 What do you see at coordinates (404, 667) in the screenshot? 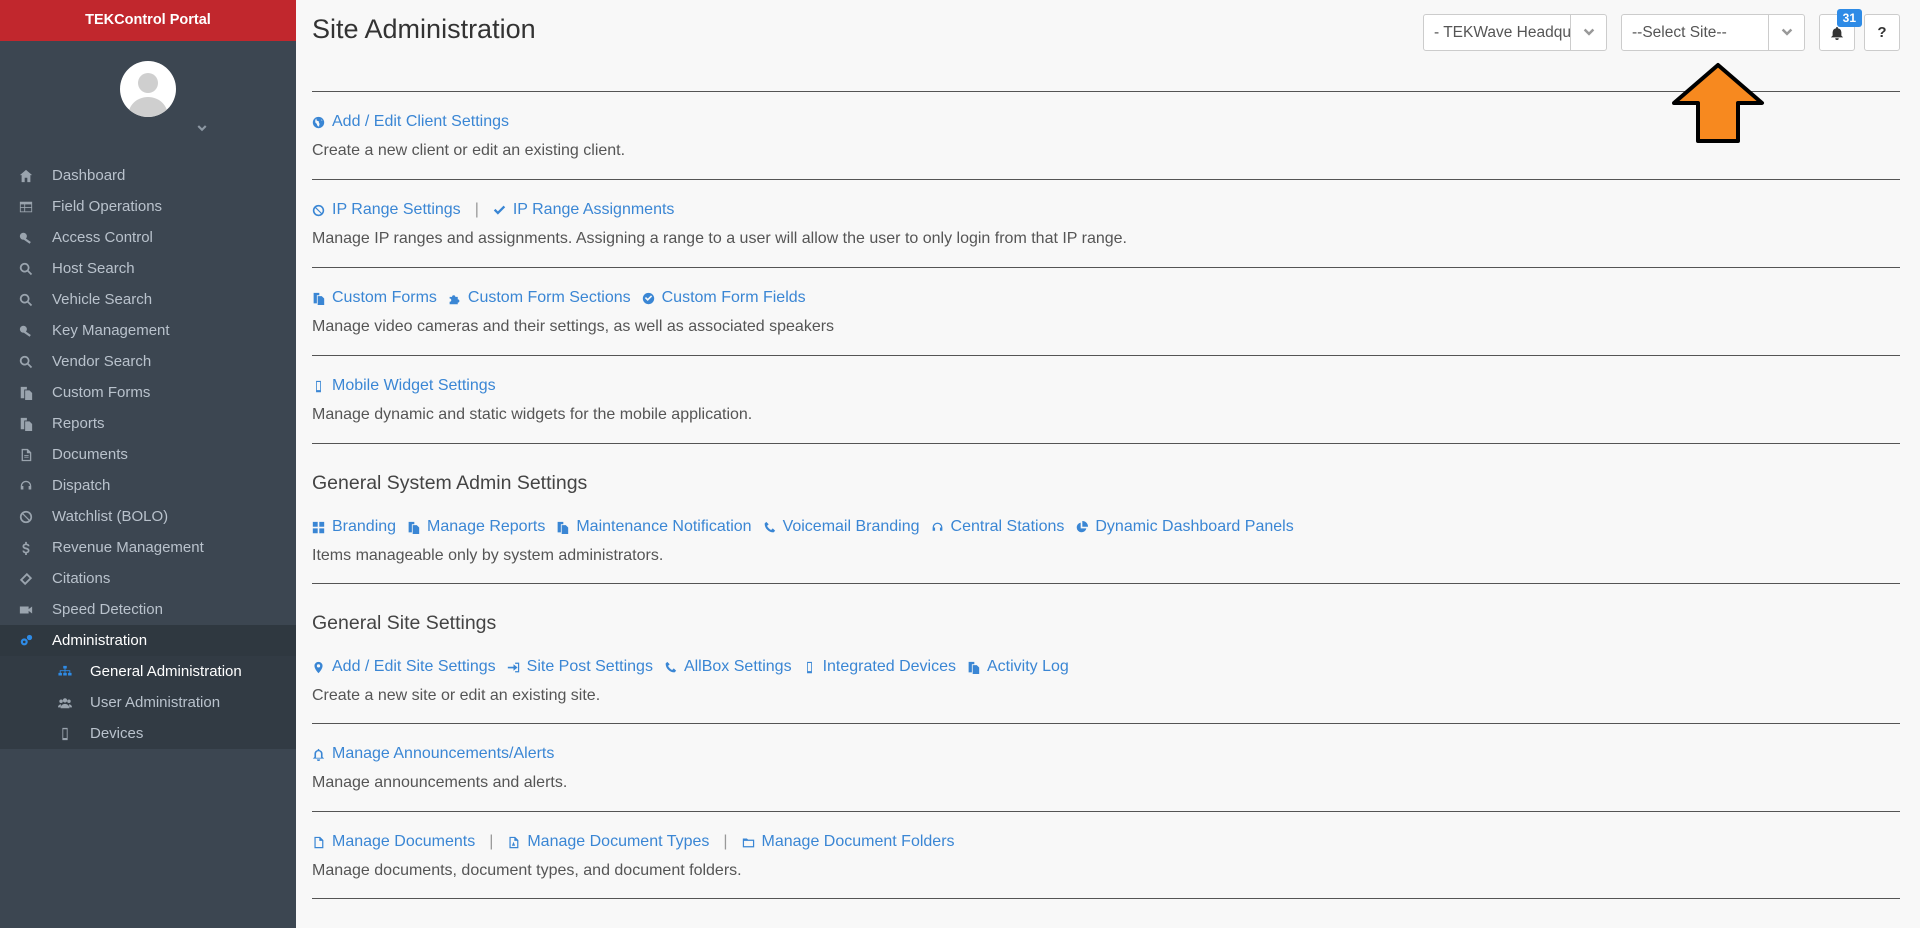
I see `add-edit-site-settings-link: Add / Edit Site Settings` at bounding box center [404, 667].